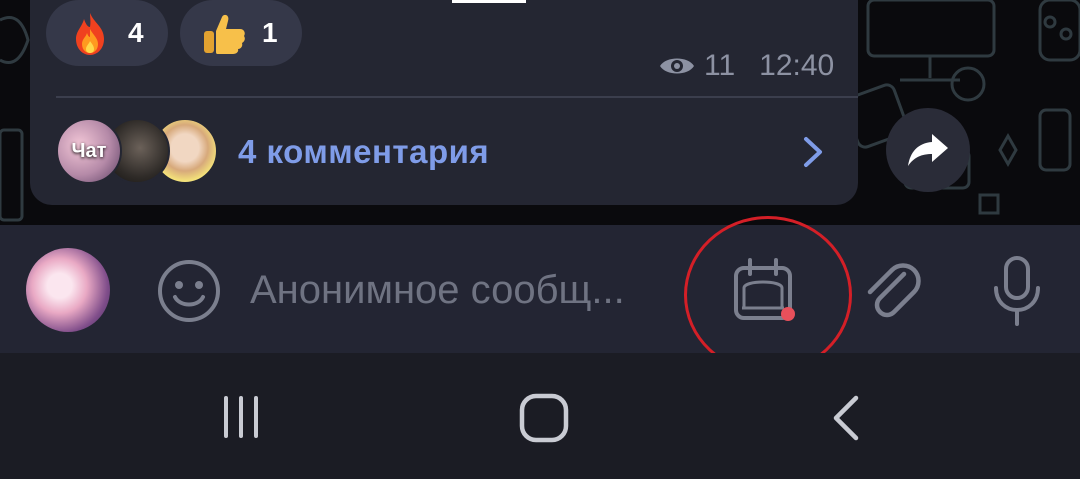 This screenshot has width=1080, height=479. I want to click on post-time: 12:40, so click(797, 65).